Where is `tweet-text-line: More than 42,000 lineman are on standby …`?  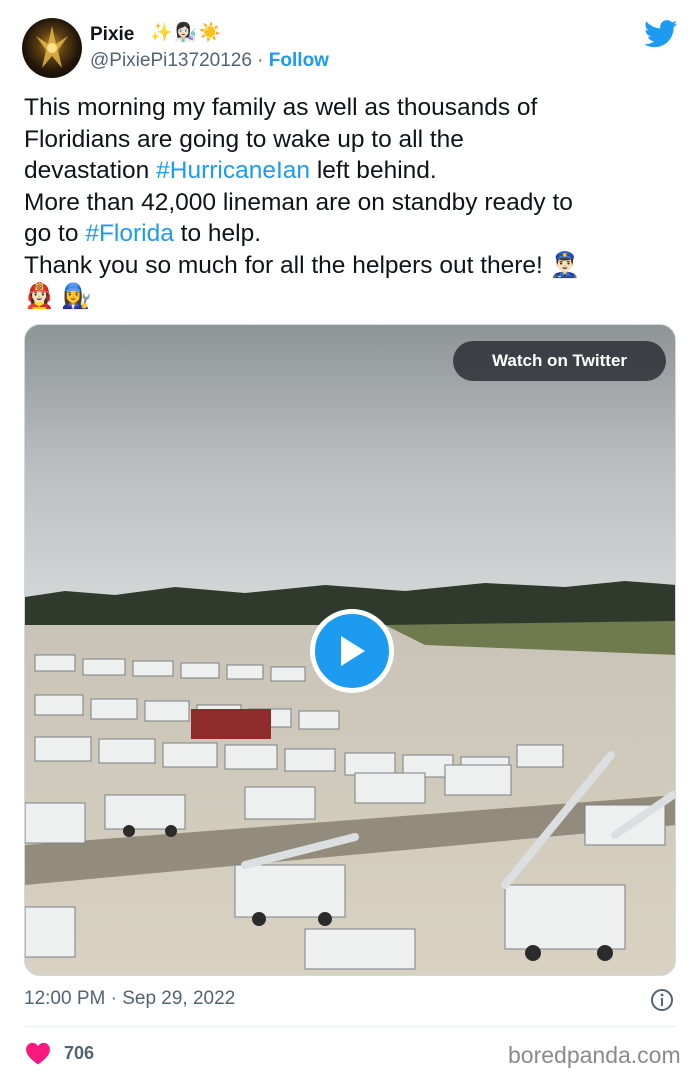
tweet-text-line: More than 42,000 lineman are on standby … is located at coordinates (354, 203).